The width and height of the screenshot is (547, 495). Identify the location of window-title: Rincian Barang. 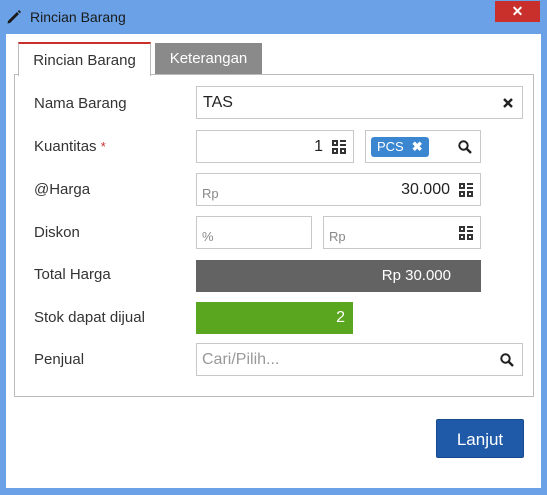
(78, 17).